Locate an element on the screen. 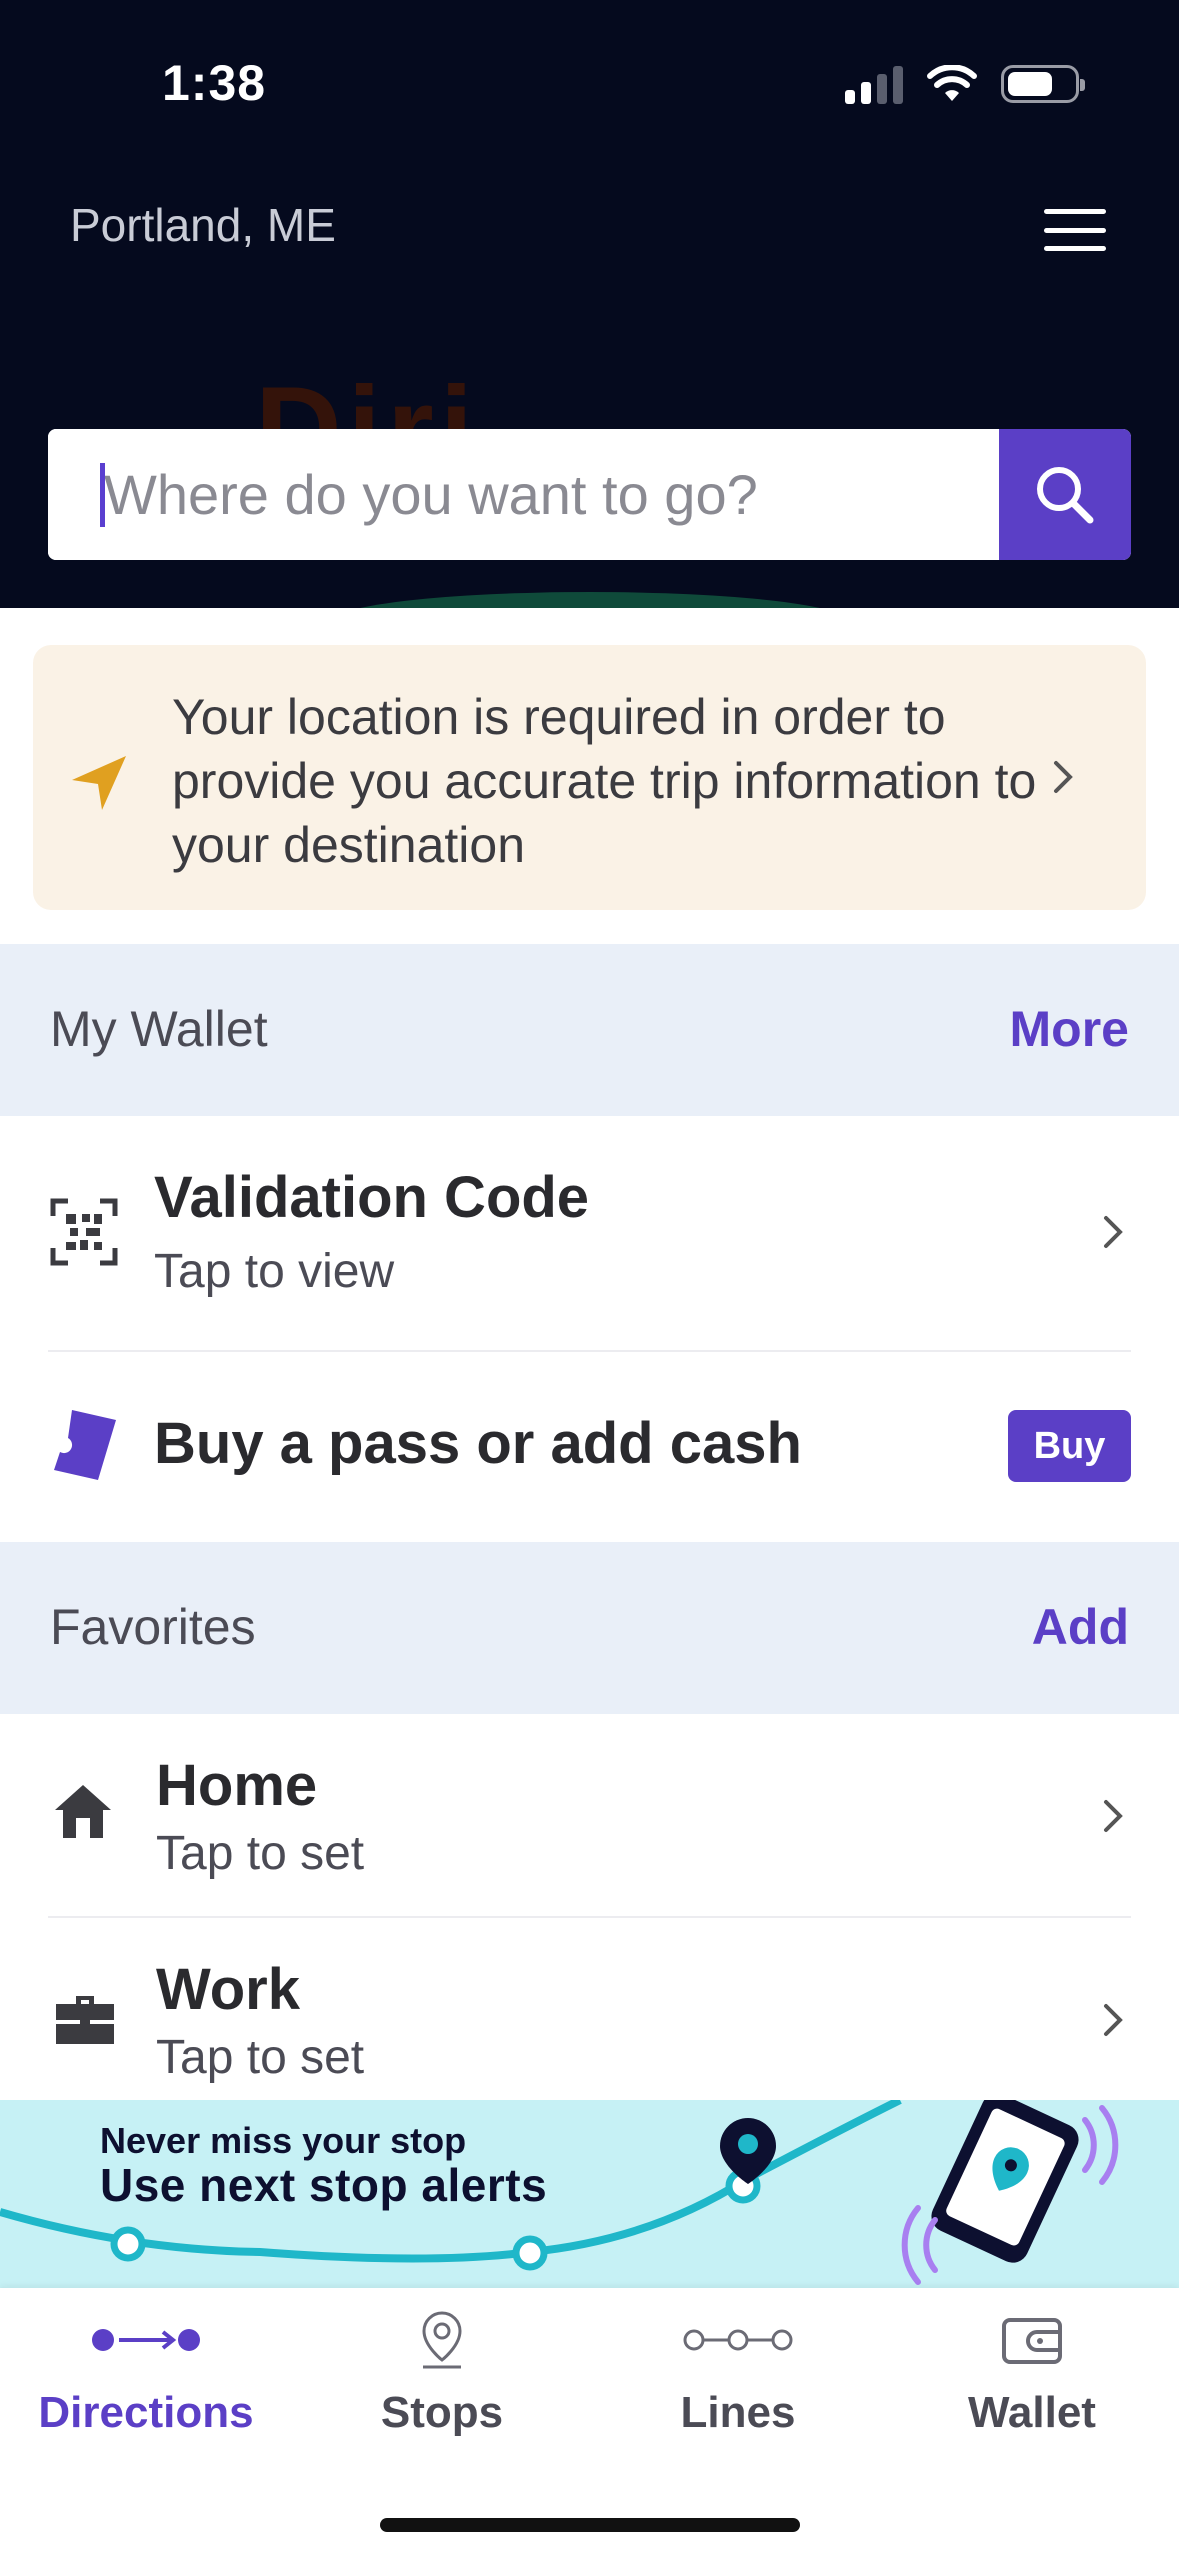 Image resolution: width=1179 pixels, height=2556 pixels. header-background-shape is located at coordinates (590, 600).